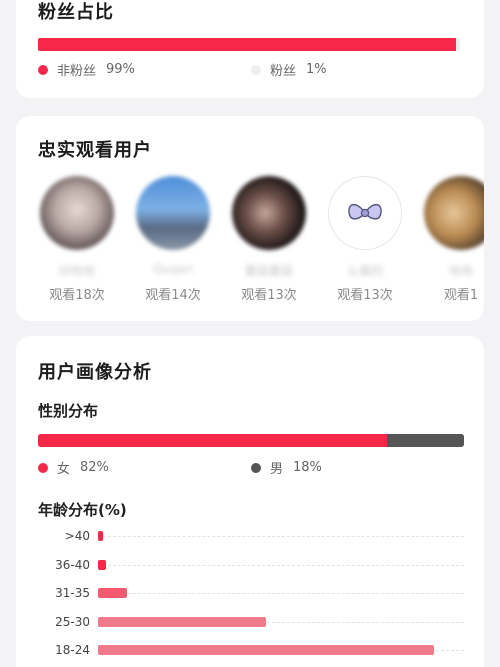 The height and width of the screenshot is (667, 500). Describe the element at coordinates (95, 150) in the screenshot. I see `loyal-viewers-title: 忠实观看用户` at that location.